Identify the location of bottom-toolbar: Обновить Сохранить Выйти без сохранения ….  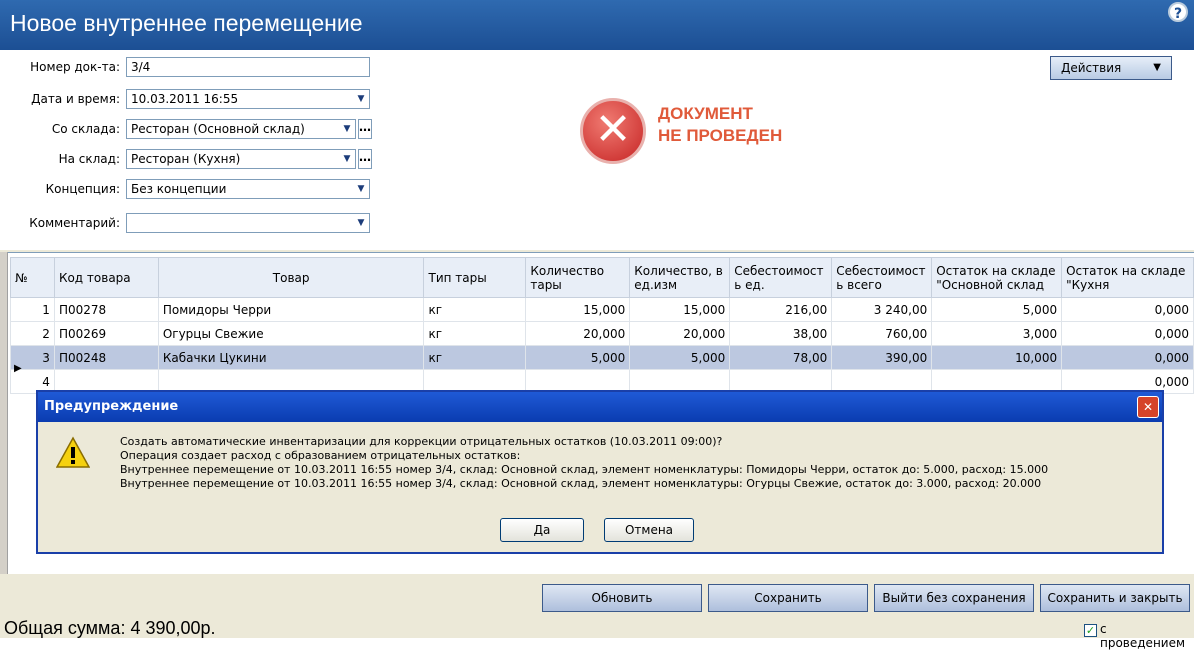
(597, 612).